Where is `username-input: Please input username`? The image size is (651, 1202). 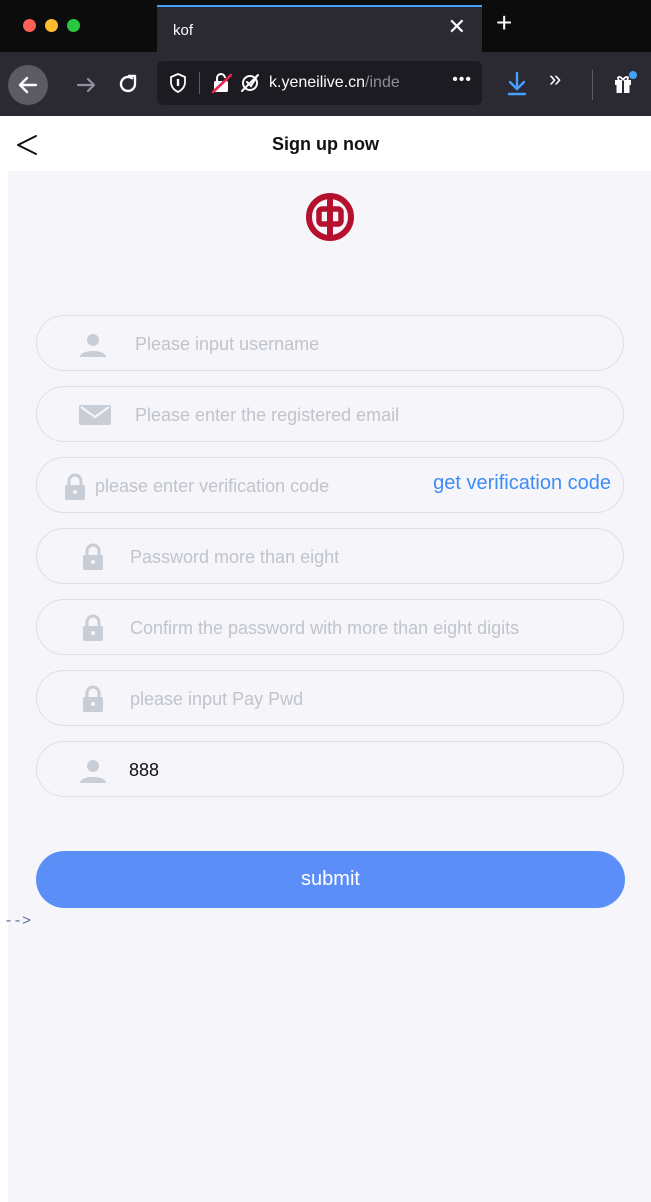 username-input: Please input username is located at coordinates (227, 344).